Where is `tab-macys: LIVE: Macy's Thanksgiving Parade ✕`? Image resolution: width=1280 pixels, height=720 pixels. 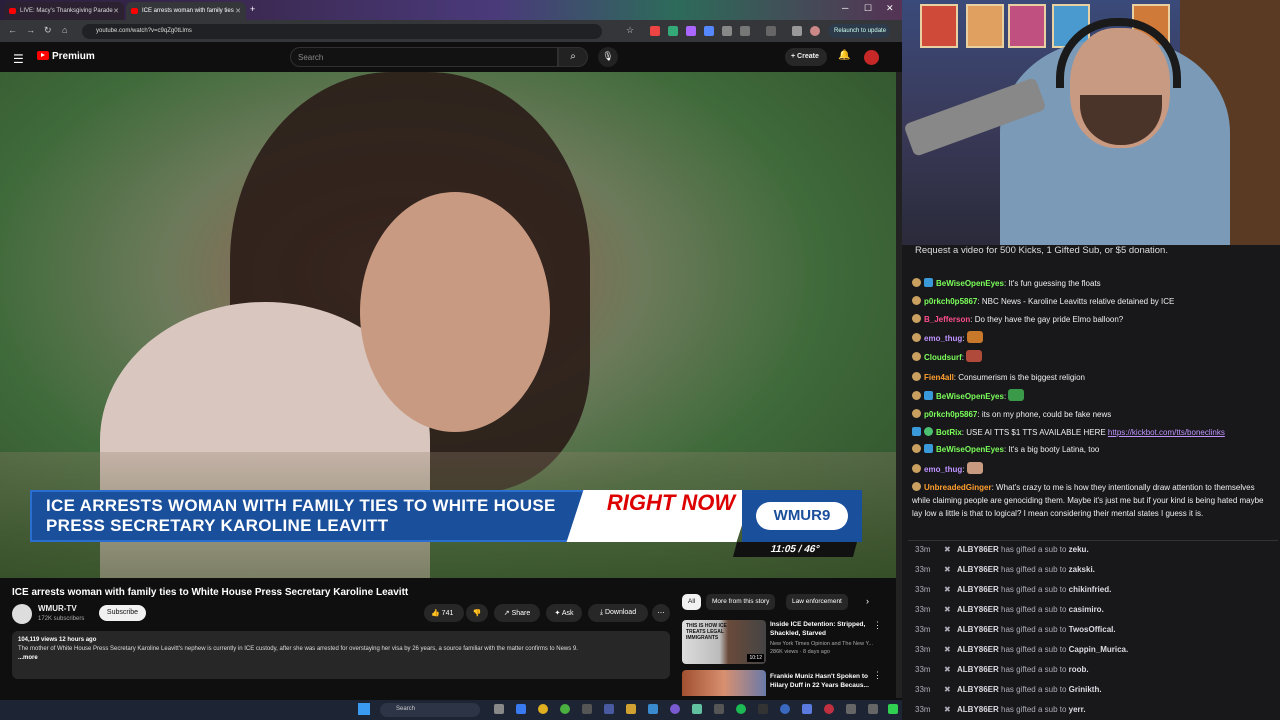
tab-macys: LIVE: Macy's Thanksgiving Parade ✕ is located at coordinates (64, 11).